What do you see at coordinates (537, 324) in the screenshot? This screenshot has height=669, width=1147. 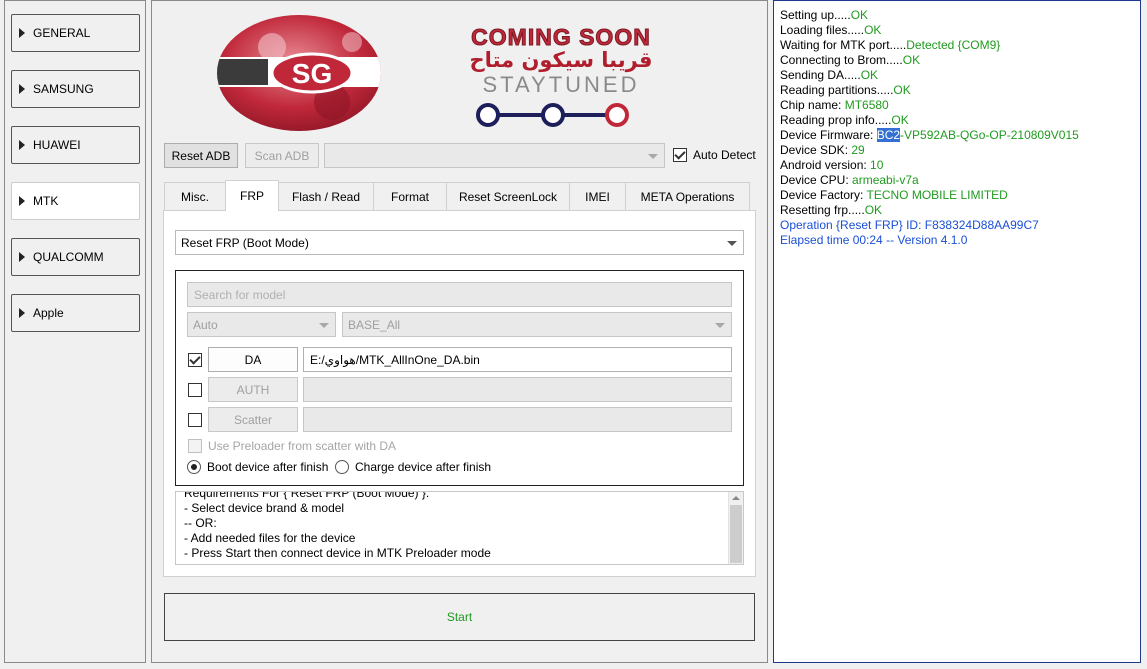 I see `base-select: BASE_All` at bounding box center [537, 324].